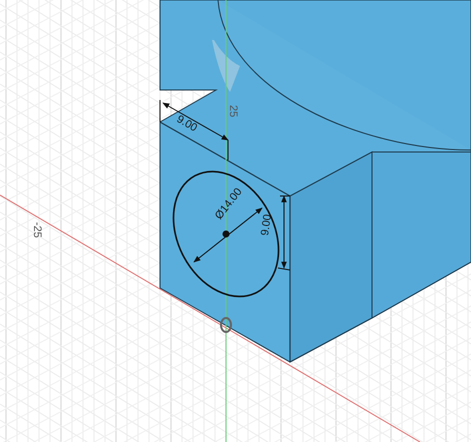  Describe the element at coordinates (37, 230) in the screenshot. I see `grid-label: -25` at that location.